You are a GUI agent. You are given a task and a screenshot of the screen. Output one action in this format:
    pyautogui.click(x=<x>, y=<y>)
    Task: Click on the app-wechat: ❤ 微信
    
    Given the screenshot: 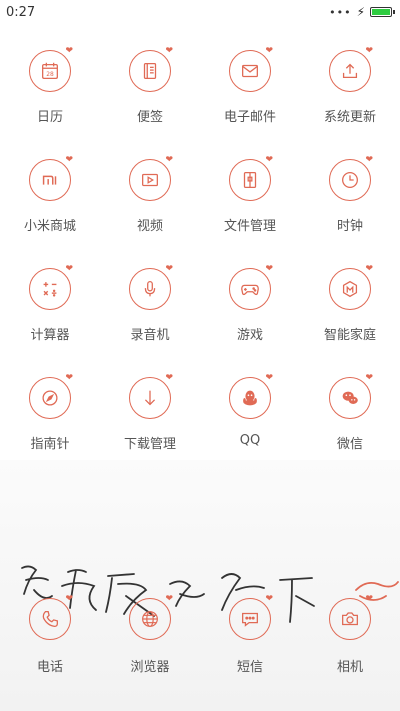 What is the action you would take?
    pyautogui.click(x=350, y=411)
    